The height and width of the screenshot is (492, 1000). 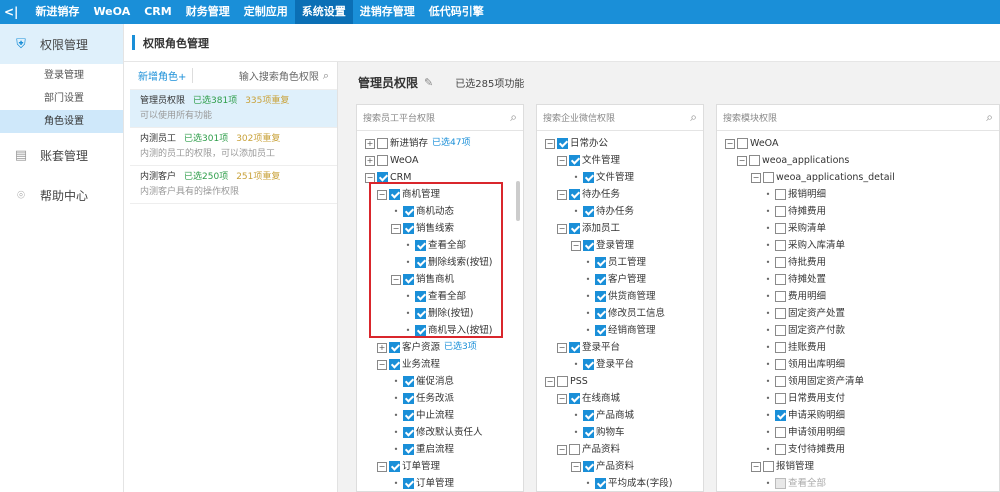 I want to click on top-nav-item: WeOA, so click(x=111, y=12).